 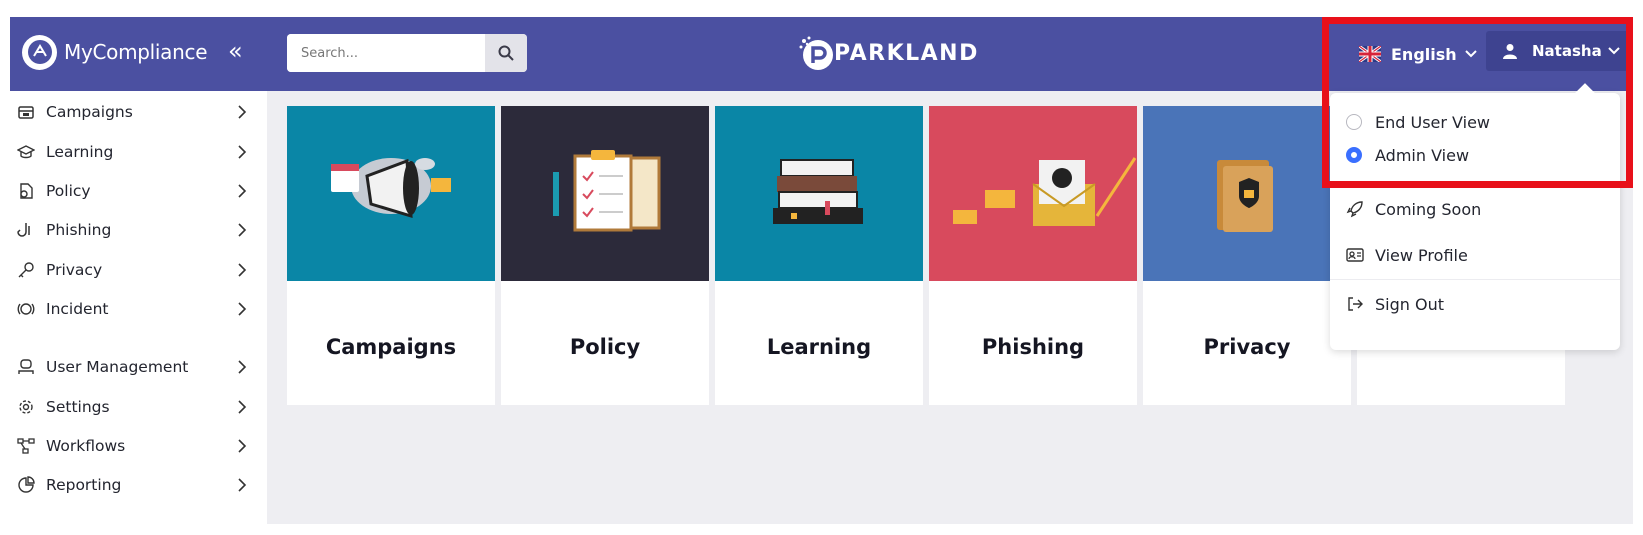 What do you see at coordinates (77, 309) in the screenshot?
I see `sidebar-item-label: Incident` at bounding box center [77, 309].